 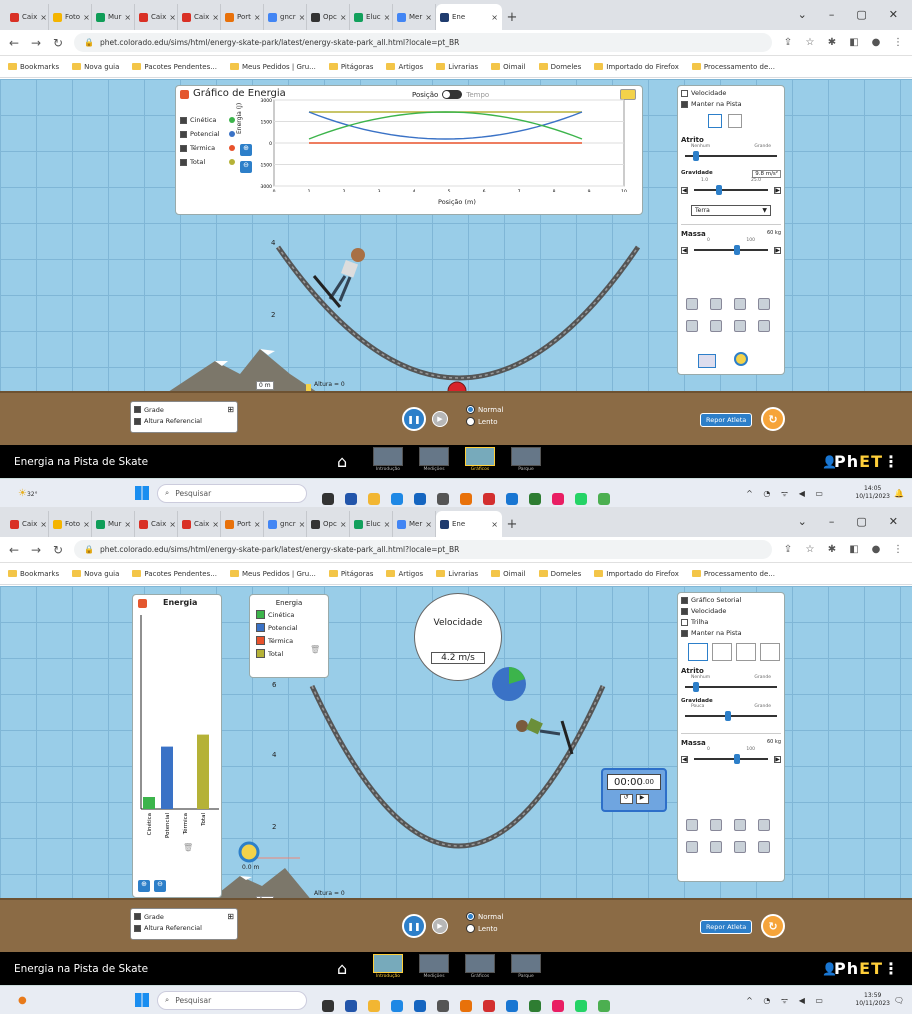 What do you see at coordinates (512, 17) in the screenshot?
I see `new-tab-button: +` at bounding box center [512, 17].